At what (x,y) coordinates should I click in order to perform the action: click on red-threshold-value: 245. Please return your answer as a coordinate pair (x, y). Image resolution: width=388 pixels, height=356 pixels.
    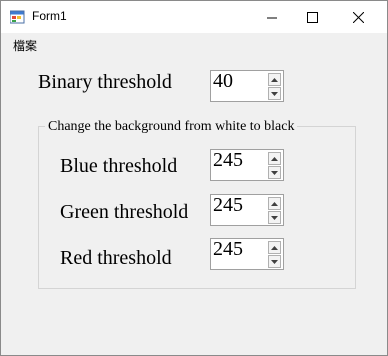
    Looking at the image, I should click on (228, 249).